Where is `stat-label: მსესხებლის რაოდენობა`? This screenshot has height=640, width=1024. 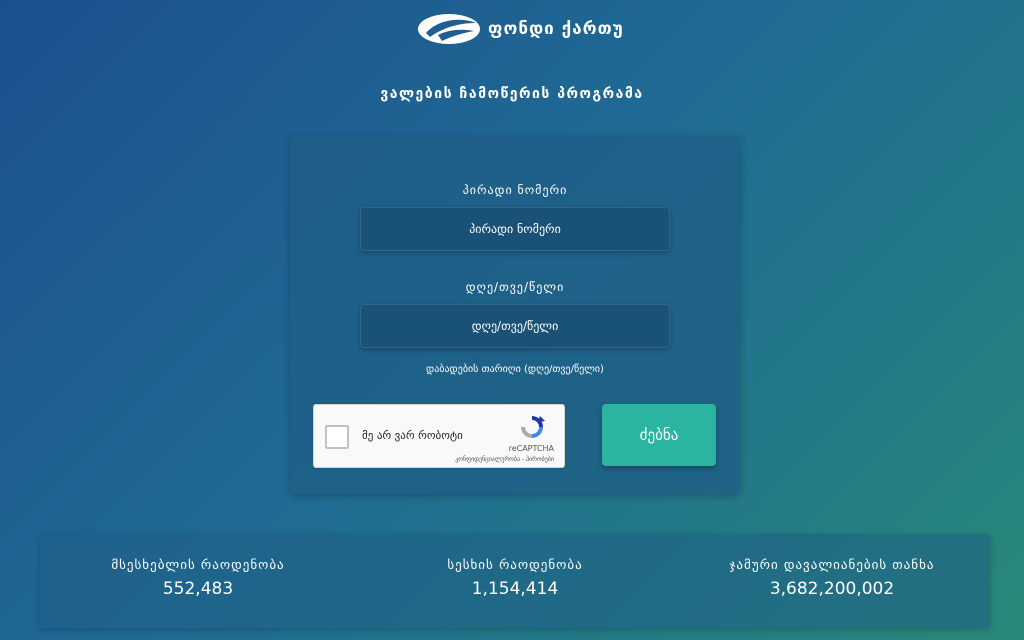
stat-label: მსესხებლის რაოდენობა is located at coordinates (198, 565).